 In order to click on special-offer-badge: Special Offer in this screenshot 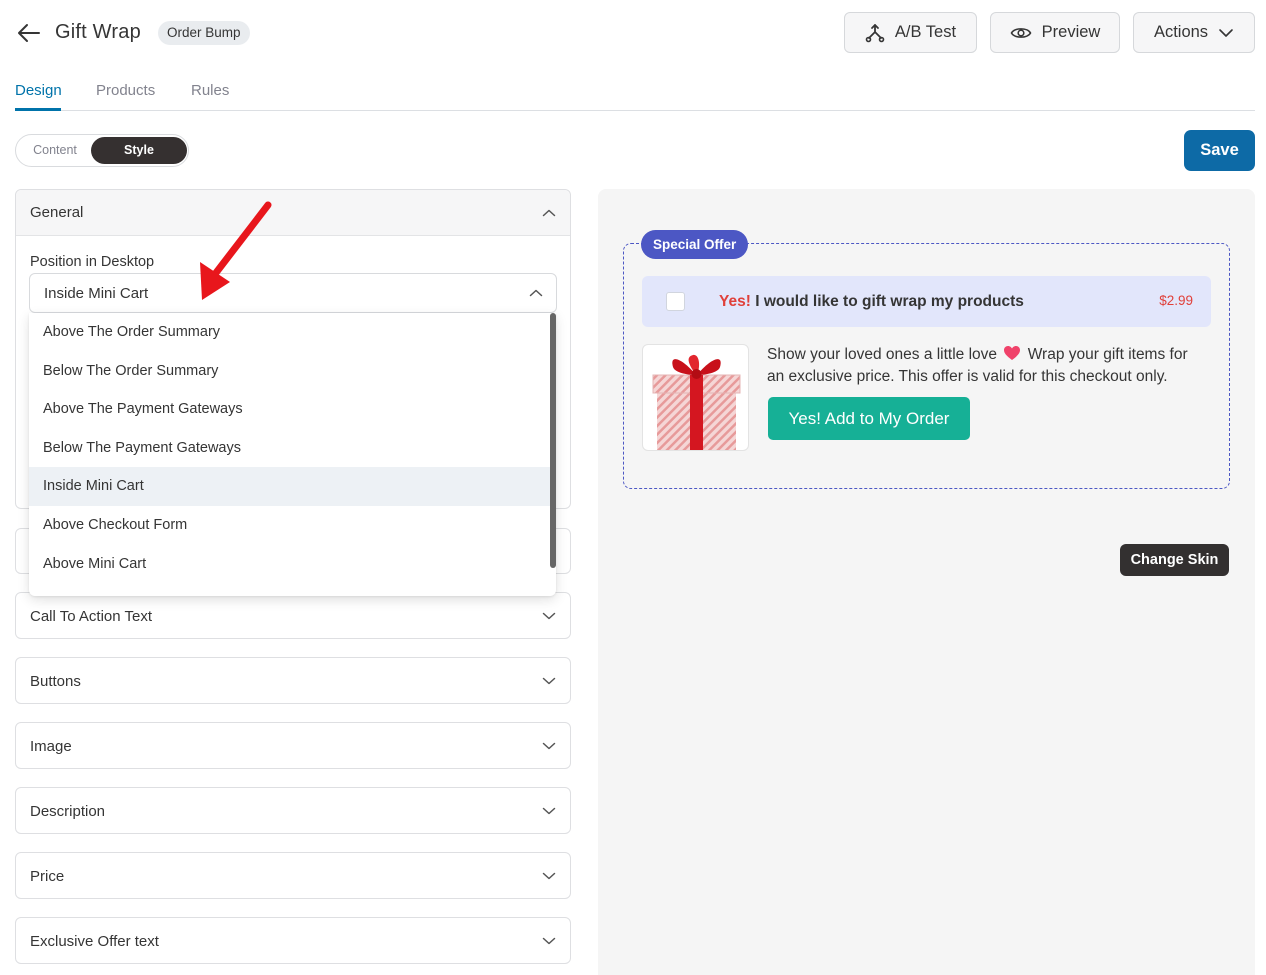, I will do `click(695, 244)`.